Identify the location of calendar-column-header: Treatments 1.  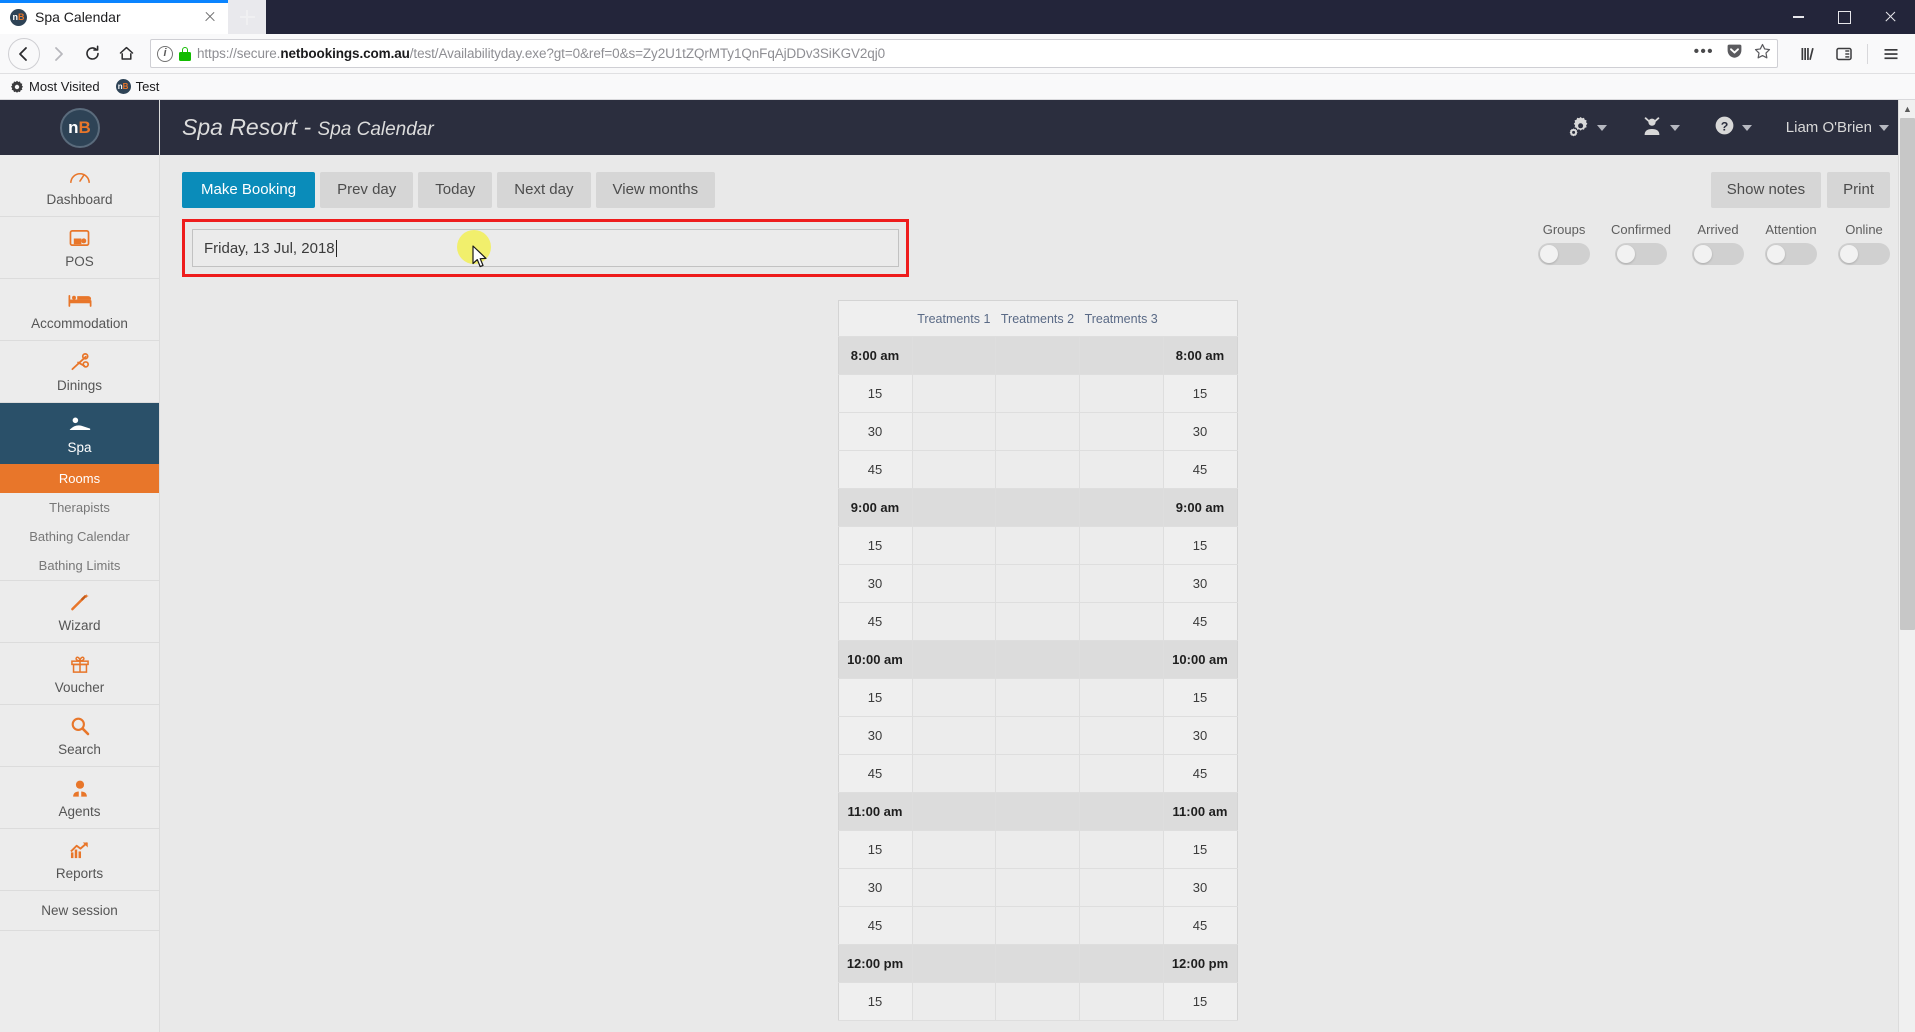
(954, 318).